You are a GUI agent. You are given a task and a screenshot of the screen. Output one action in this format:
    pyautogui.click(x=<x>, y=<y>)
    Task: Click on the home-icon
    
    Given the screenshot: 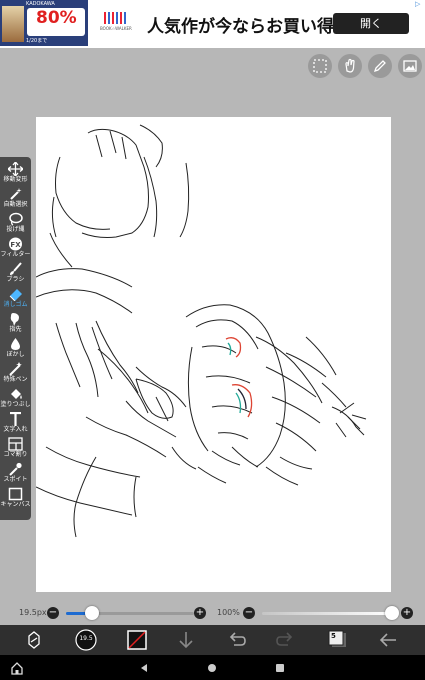 What is the action you would take?
    pyautogui.click(x=17, y=668)
    